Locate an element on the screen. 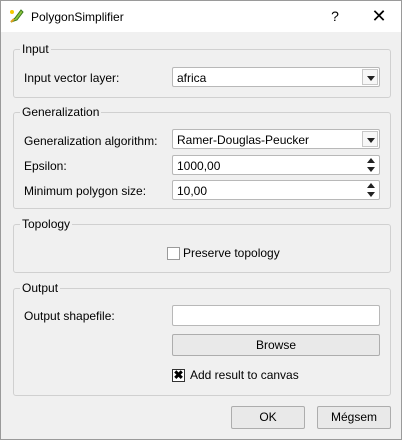 The height and width of the screenshot is (440, 402). qgis-pen-icon is located at coordinates (17, 16).